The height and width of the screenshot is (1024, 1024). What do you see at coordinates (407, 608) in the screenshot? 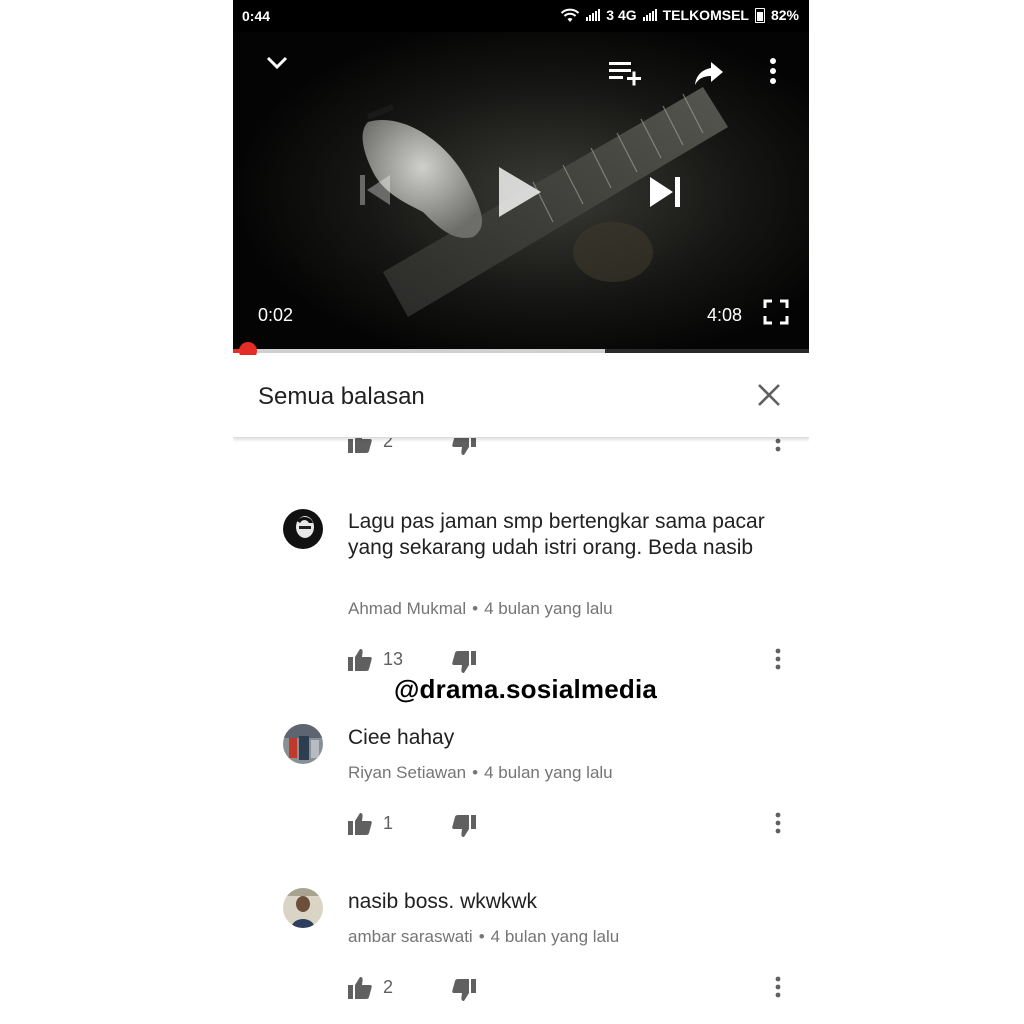
I see `comment-author: Ahmad Mukmal` at bounding box center [407, 608].